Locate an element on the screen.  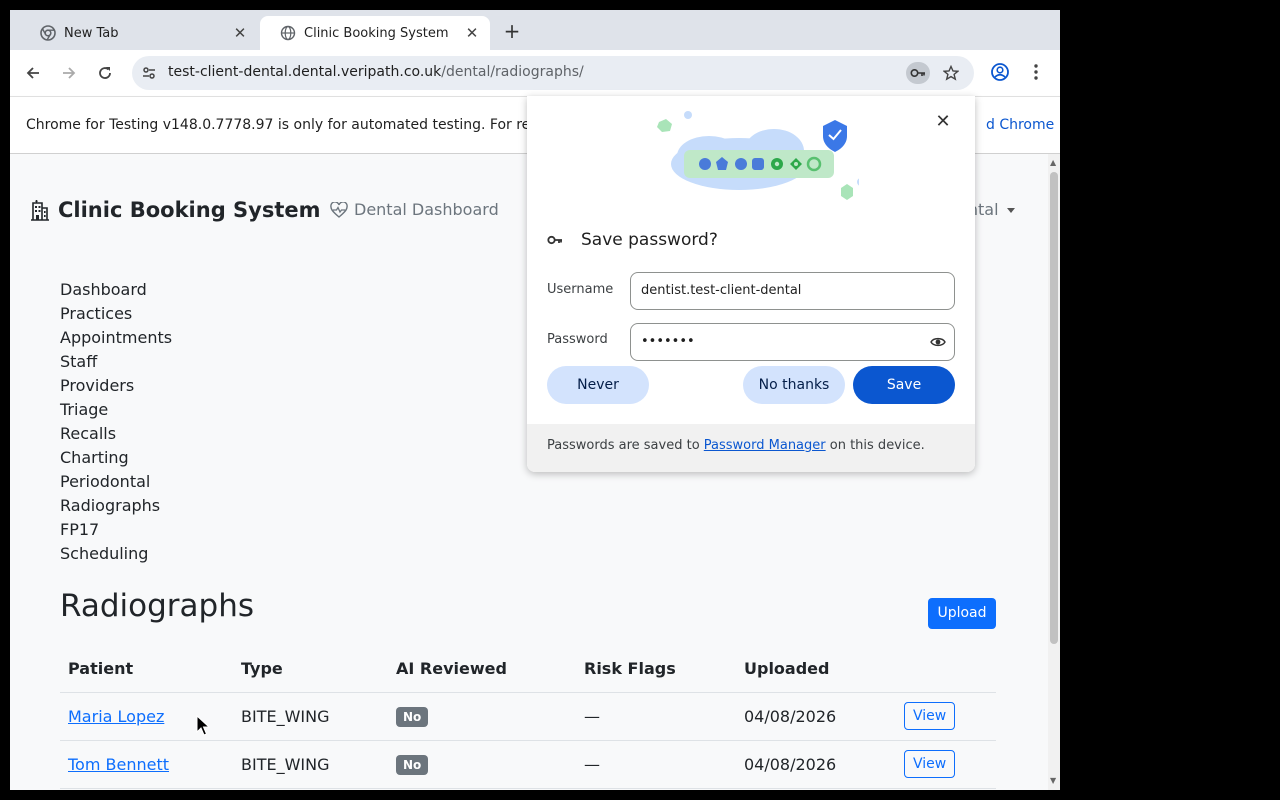
brand: Clinic Booking System is located at coordinates (175, 210).